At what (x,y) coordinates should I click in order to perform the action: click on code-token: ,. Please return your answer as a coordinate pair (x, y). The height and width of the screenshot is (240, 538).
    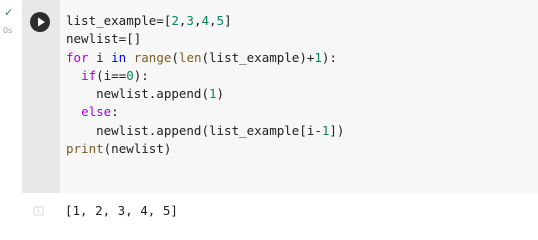
    Looking at the image, I should click on (213, 20).